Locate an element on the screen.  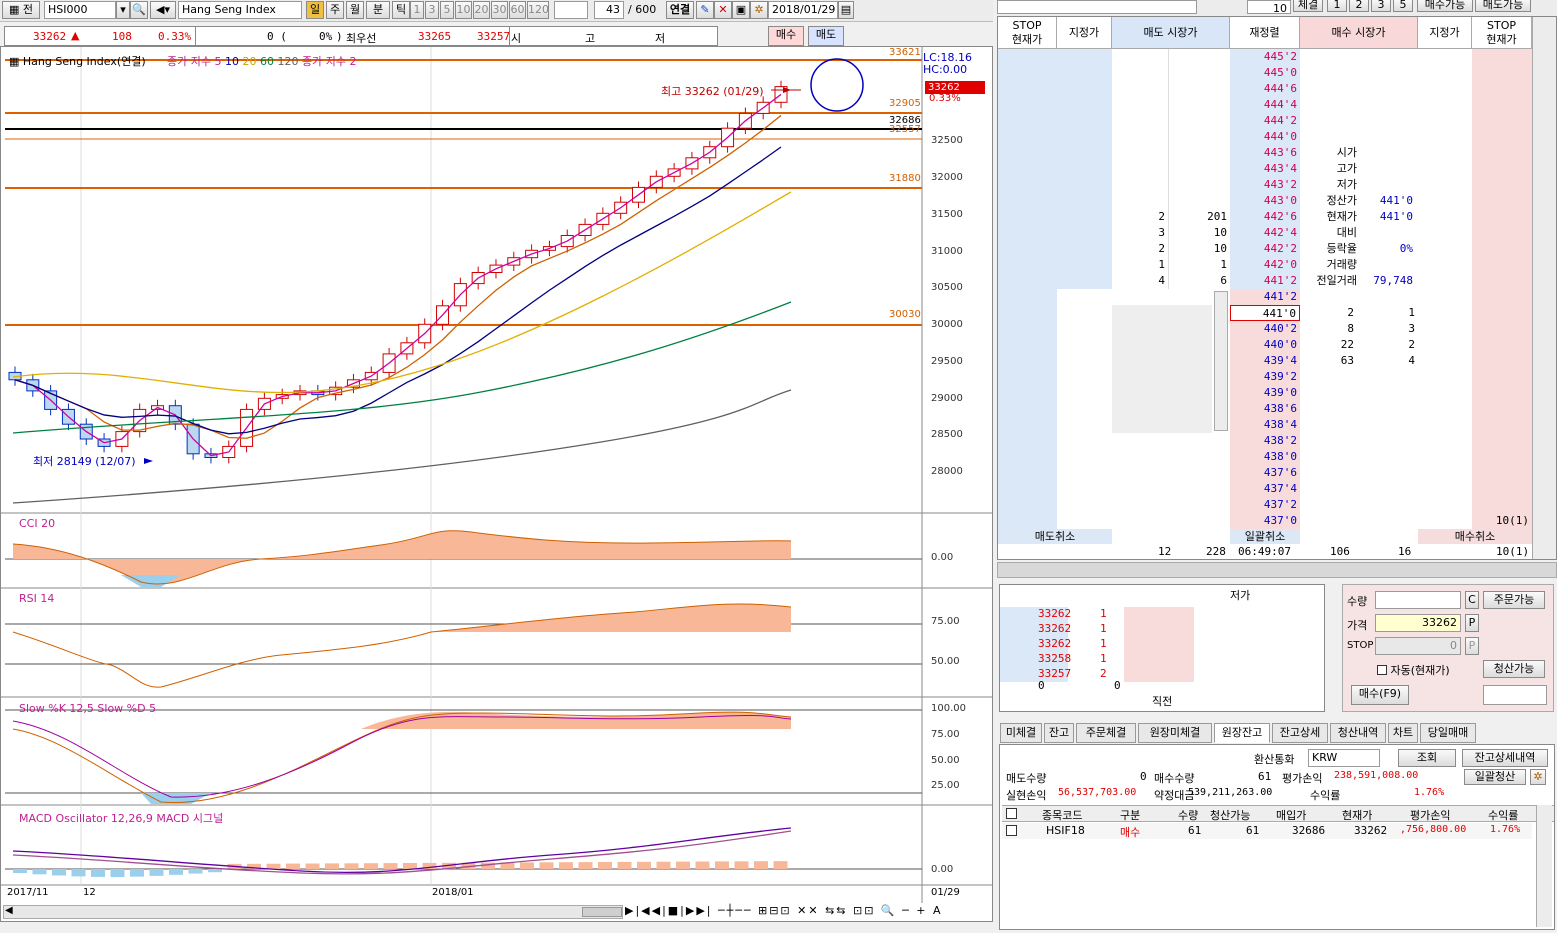
tool-icon-b: ✕ is located at coordinates (723, 10).